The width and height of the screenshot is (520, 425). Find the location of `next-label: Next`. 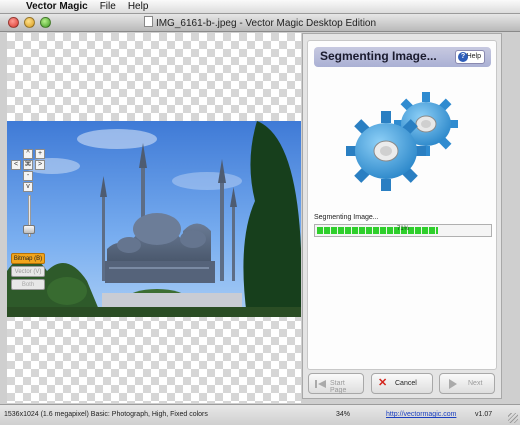

next-label: Next is located at coordinates (475, 383).